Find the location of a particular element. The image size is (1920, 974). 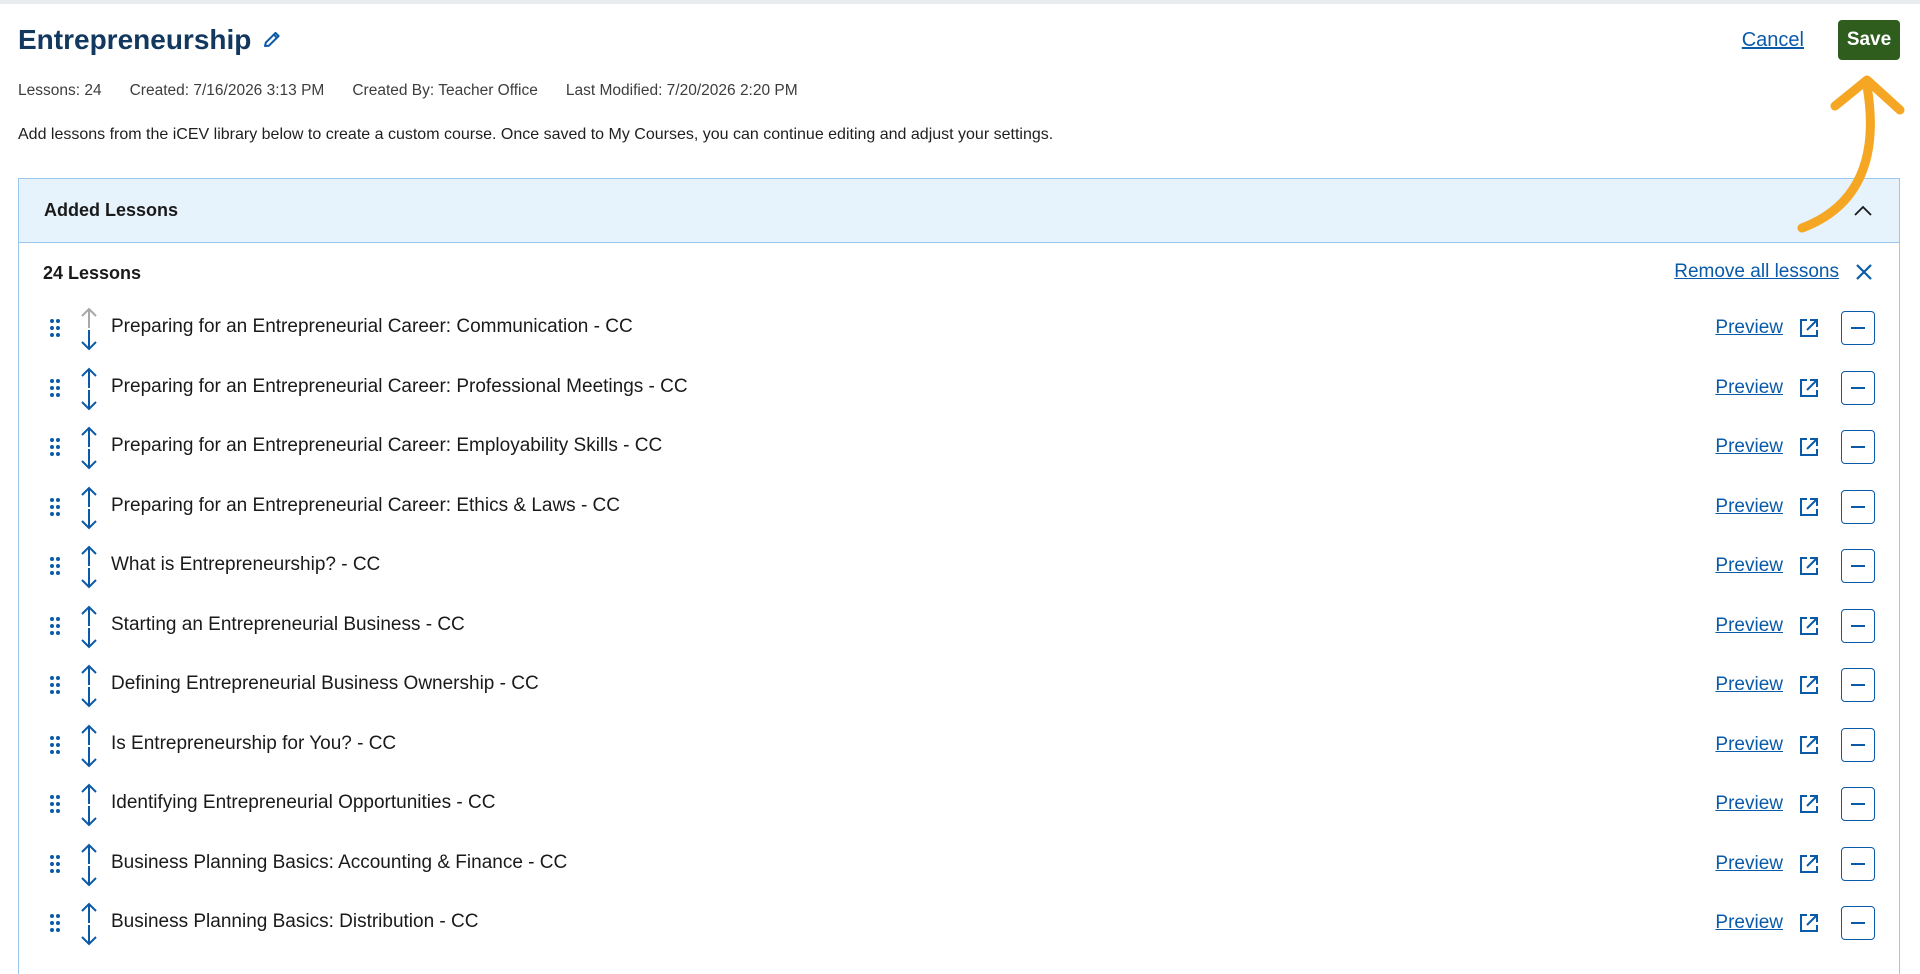

close-icon is located at coordinates (1864, 272).